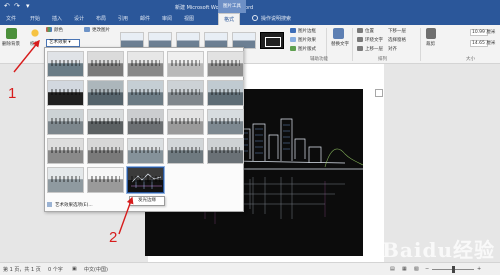 This screenshot has width=500, height=275. I want to click on zoom-in-icon: +, so click(479, 269).